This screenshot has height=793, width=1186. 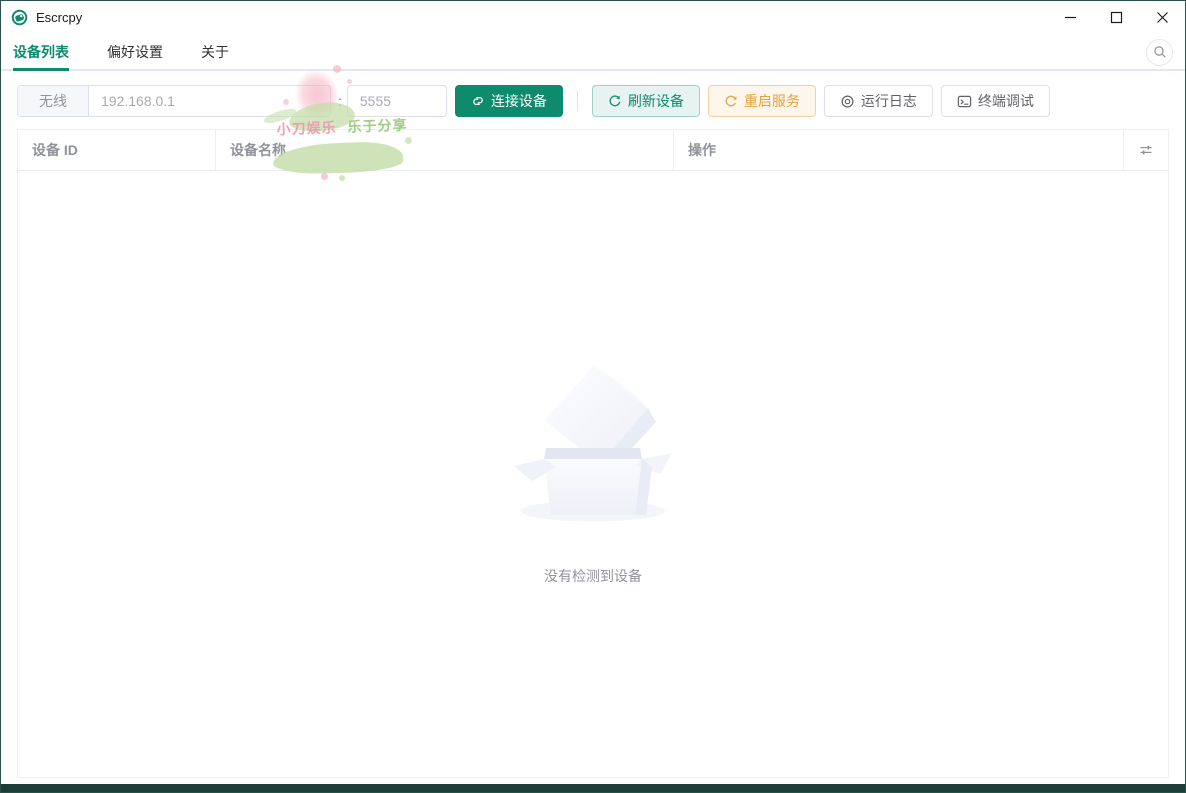 I want to click on toolbar-divider, so click(x=577, y=101).